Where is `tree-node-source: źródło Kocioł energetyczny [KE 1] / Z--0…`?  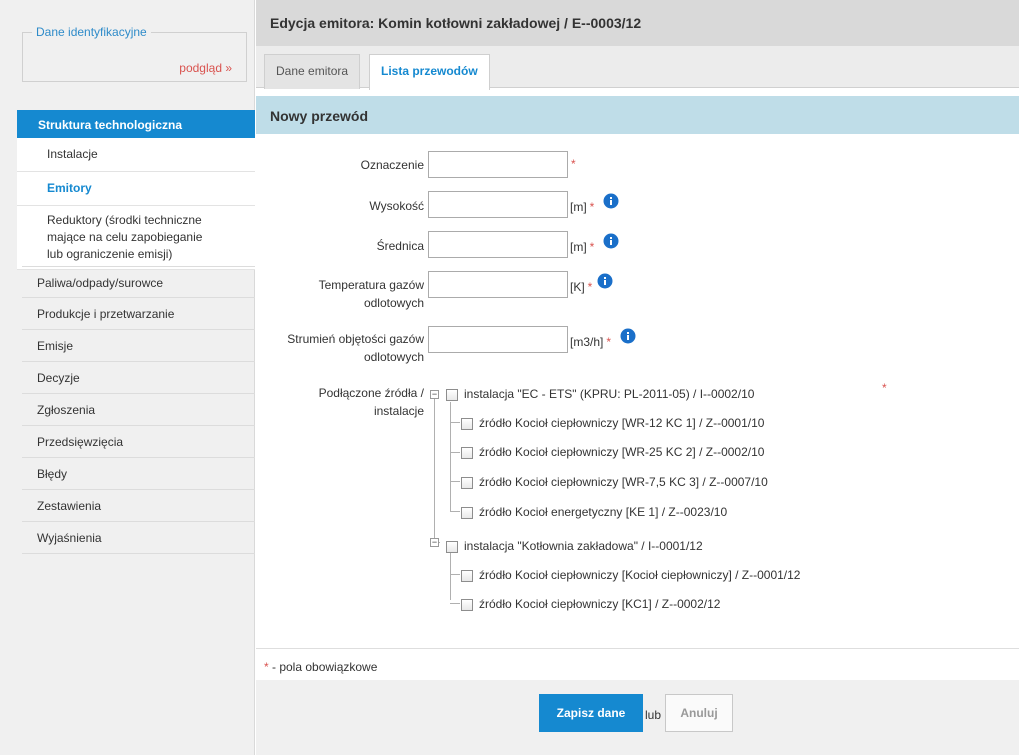 tree-node-source: źródło Kocioł energetyczny [KE 1] / Z--0… is located at coordinates (594, 512).